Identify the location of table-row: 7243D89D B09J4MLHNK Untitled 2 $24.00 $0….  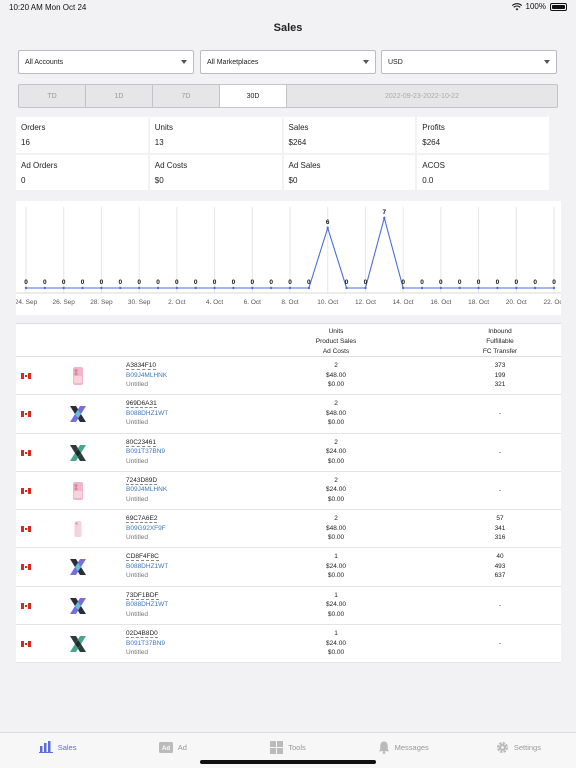
(288, 491).